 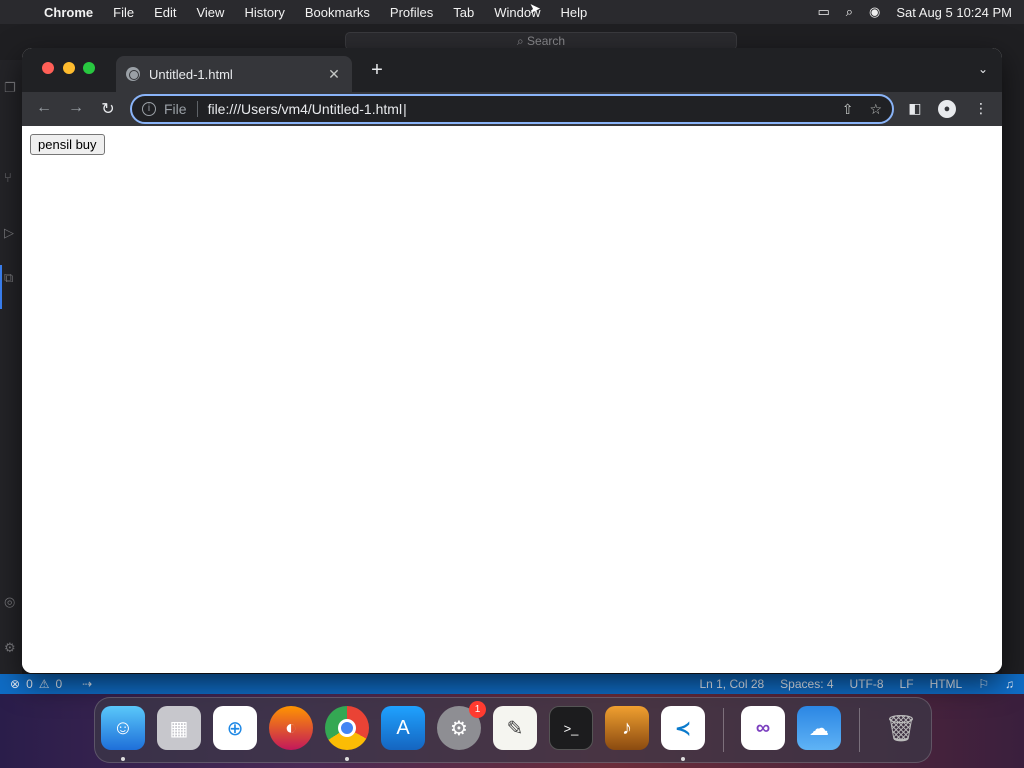 I want to click on status-right-items: Ln 1, Col 28 Spaces: 4 UTF-8 LF HTML ⚐ ♫, so click(x=856, y=684).